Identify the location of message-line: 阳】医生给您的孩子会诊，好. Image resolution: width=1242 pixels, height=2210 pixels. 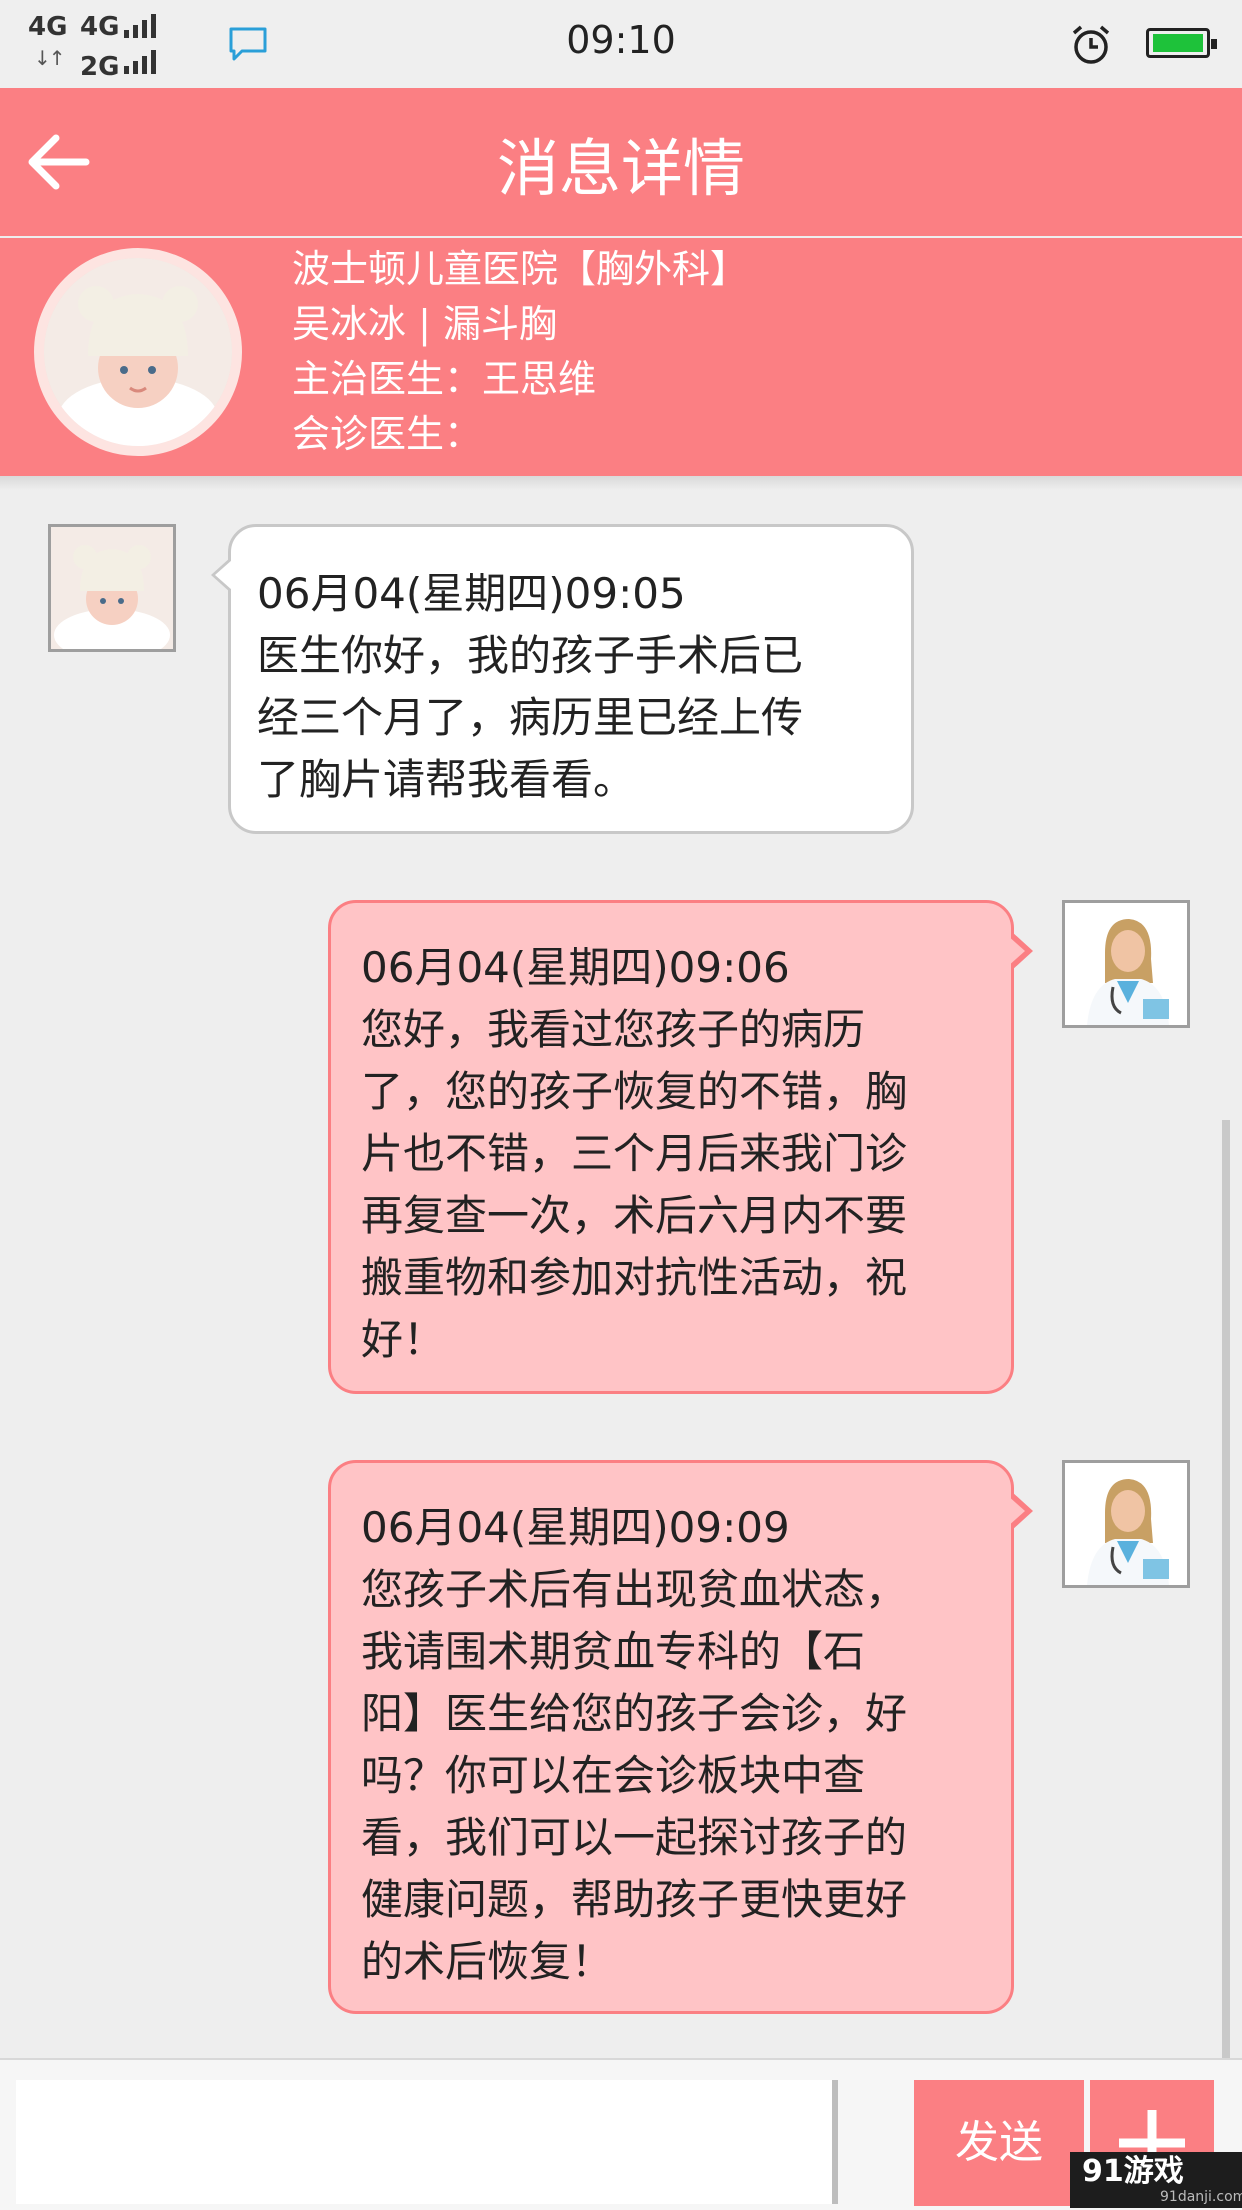
(634, 1713).